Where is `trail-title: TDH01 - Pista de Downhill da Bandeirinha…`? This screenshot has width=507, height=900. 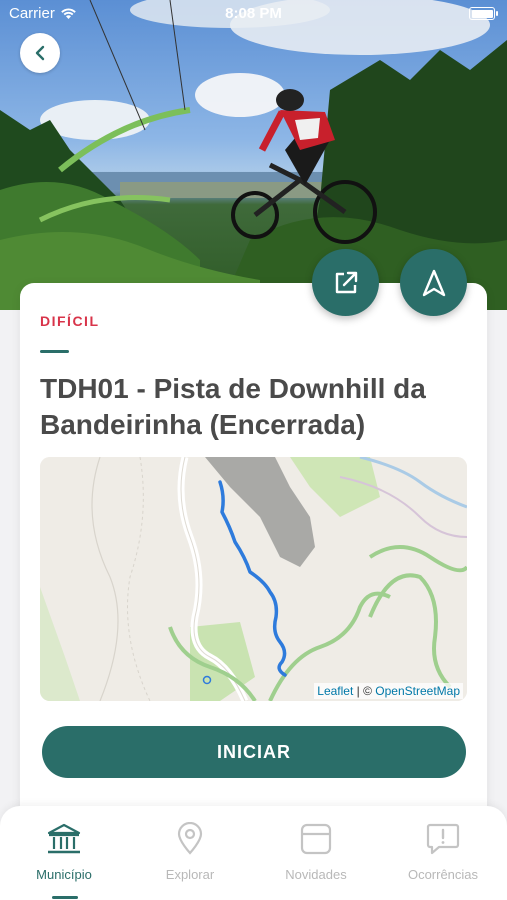 trail-title: TDH01 - Pista de Downhill da Bandeirinha… is located at coordinates (233, 406).